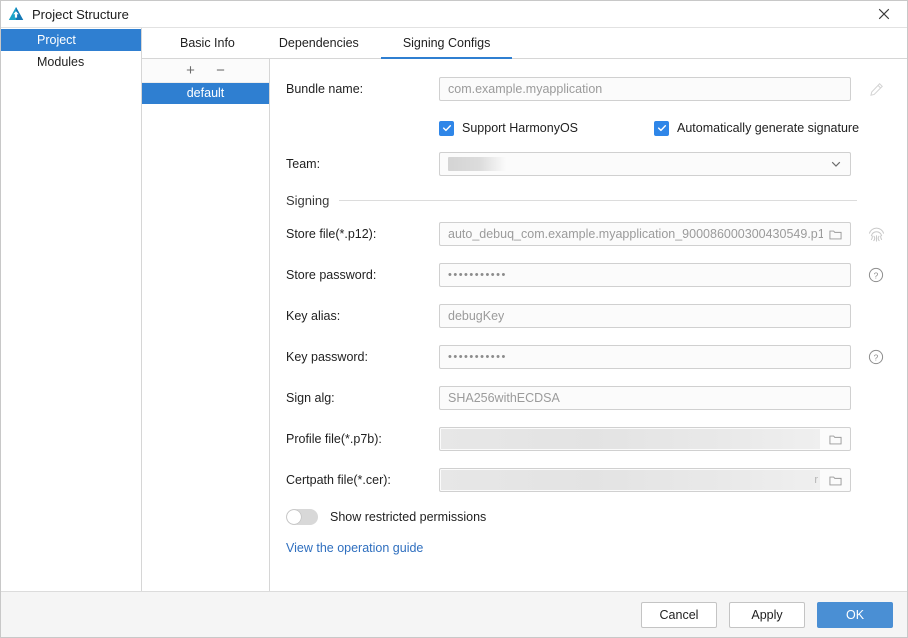 This screenshot has height=638, width=908. Describe the element at coordinates (205, 71) in the screenshot. I see `config-list-toolbar: + −` at that location.